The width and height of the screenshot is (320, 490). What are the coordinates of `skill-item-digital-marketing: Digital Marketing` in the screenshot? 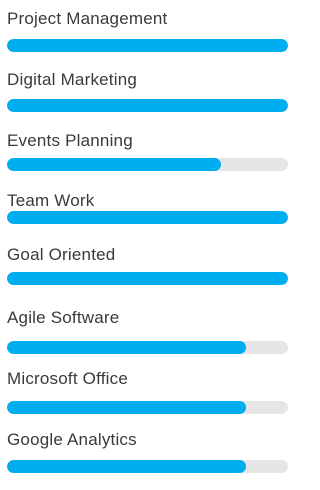 It's located at (144, 100).